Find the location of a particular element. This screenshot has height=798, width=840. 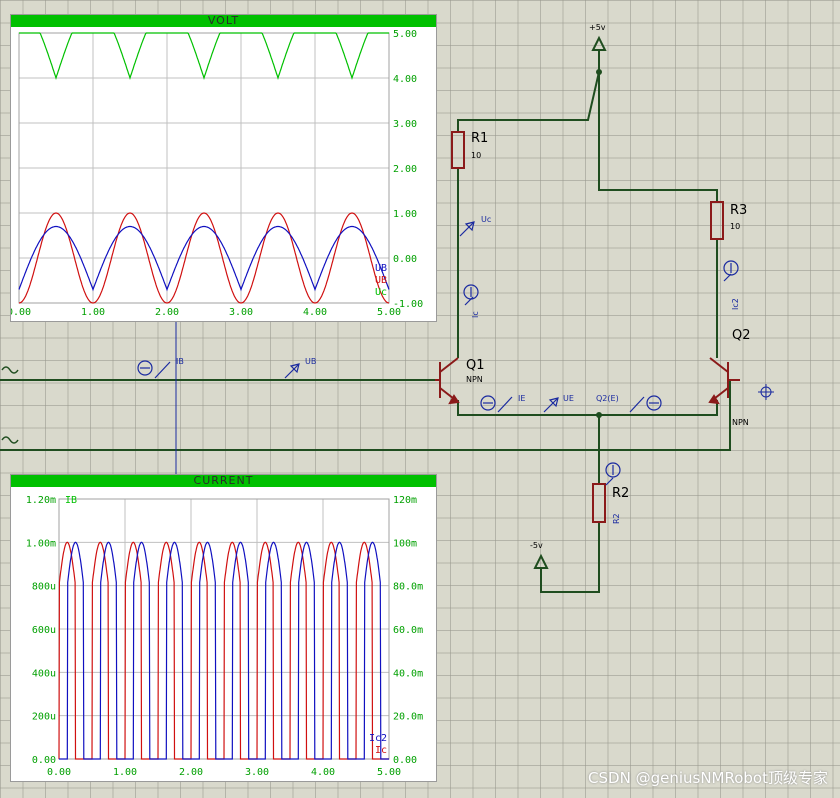

probe-r2-label: R2 is located at coordinates (616, 518).